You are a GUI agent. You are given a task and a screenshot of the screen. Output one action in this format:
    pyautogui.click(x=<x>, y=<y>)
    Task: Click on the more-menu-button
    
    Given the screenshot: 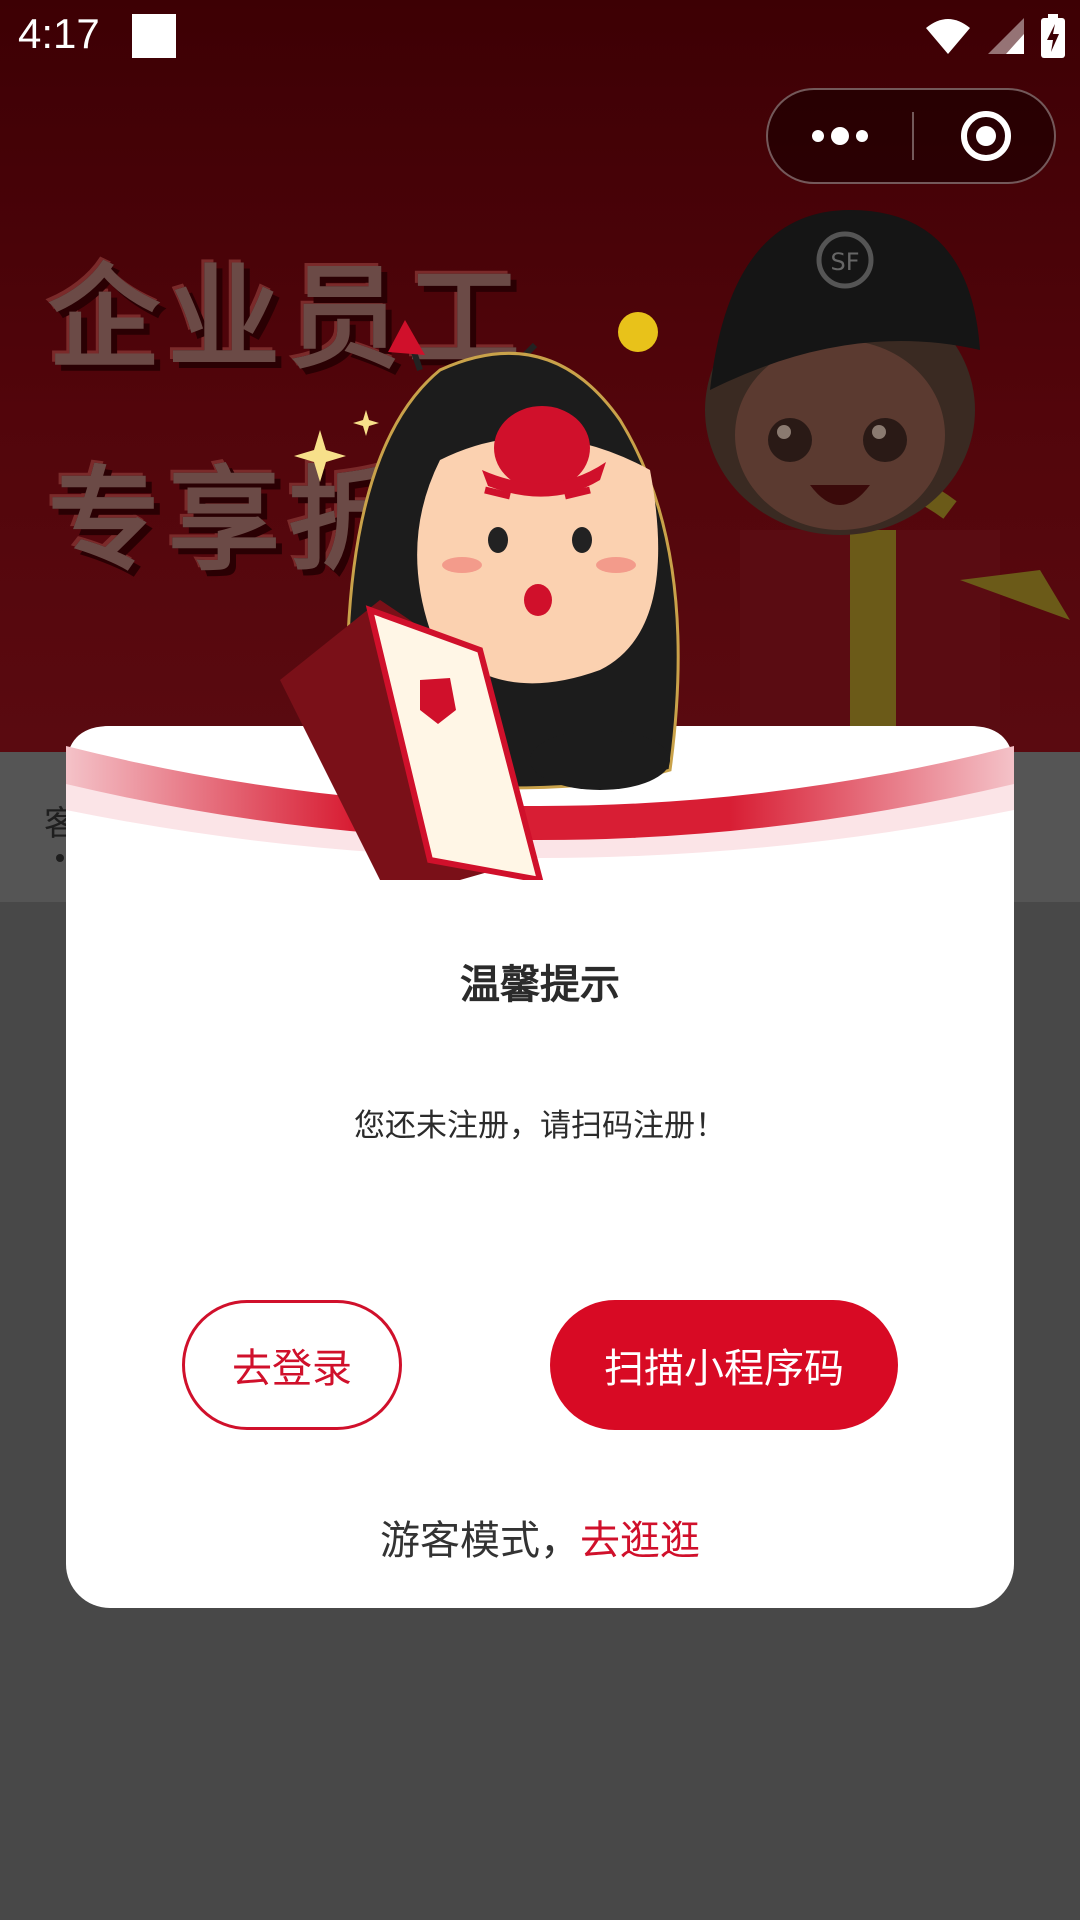 What is the action you would take?
    pyautogui.click(x=840, y=136)
    